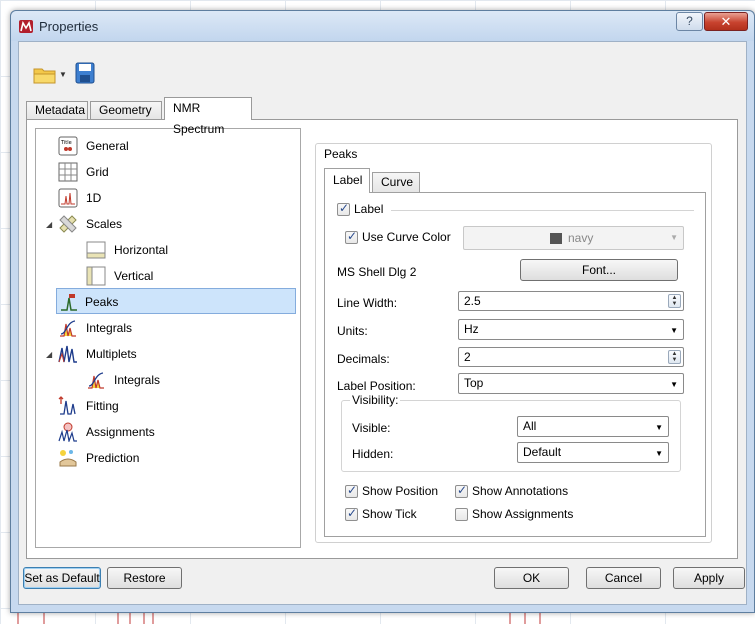  What do you see at coordinates (542, 210) in the screenshot?
I see `label-group-divider` at bounding box center [542, 210].